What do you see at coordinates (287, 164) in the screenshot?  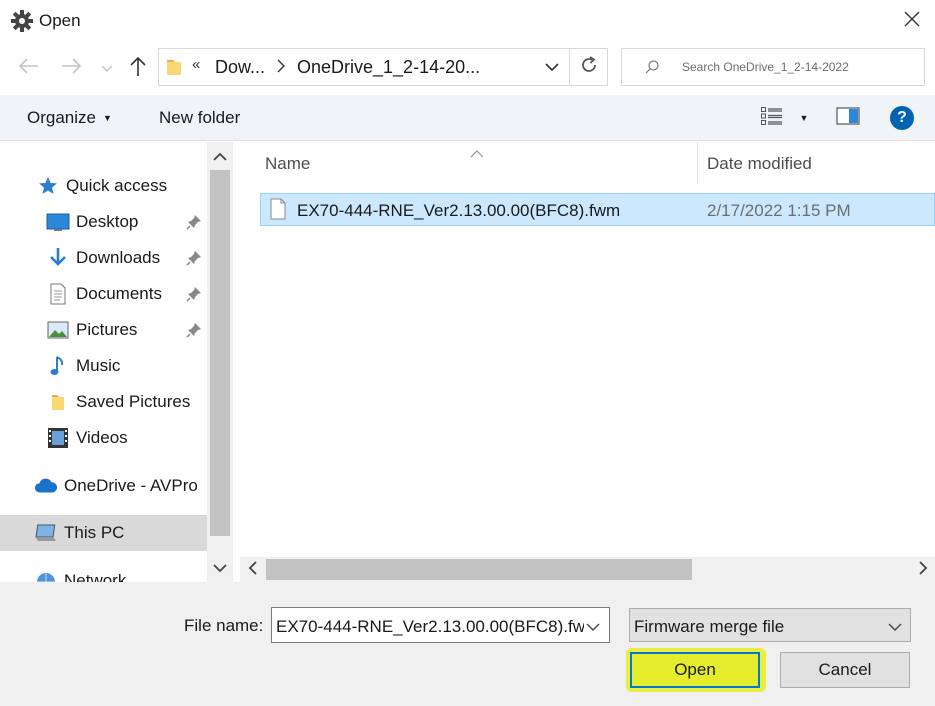 I see `column-header-name: Name` at bounding box center [287, 164].